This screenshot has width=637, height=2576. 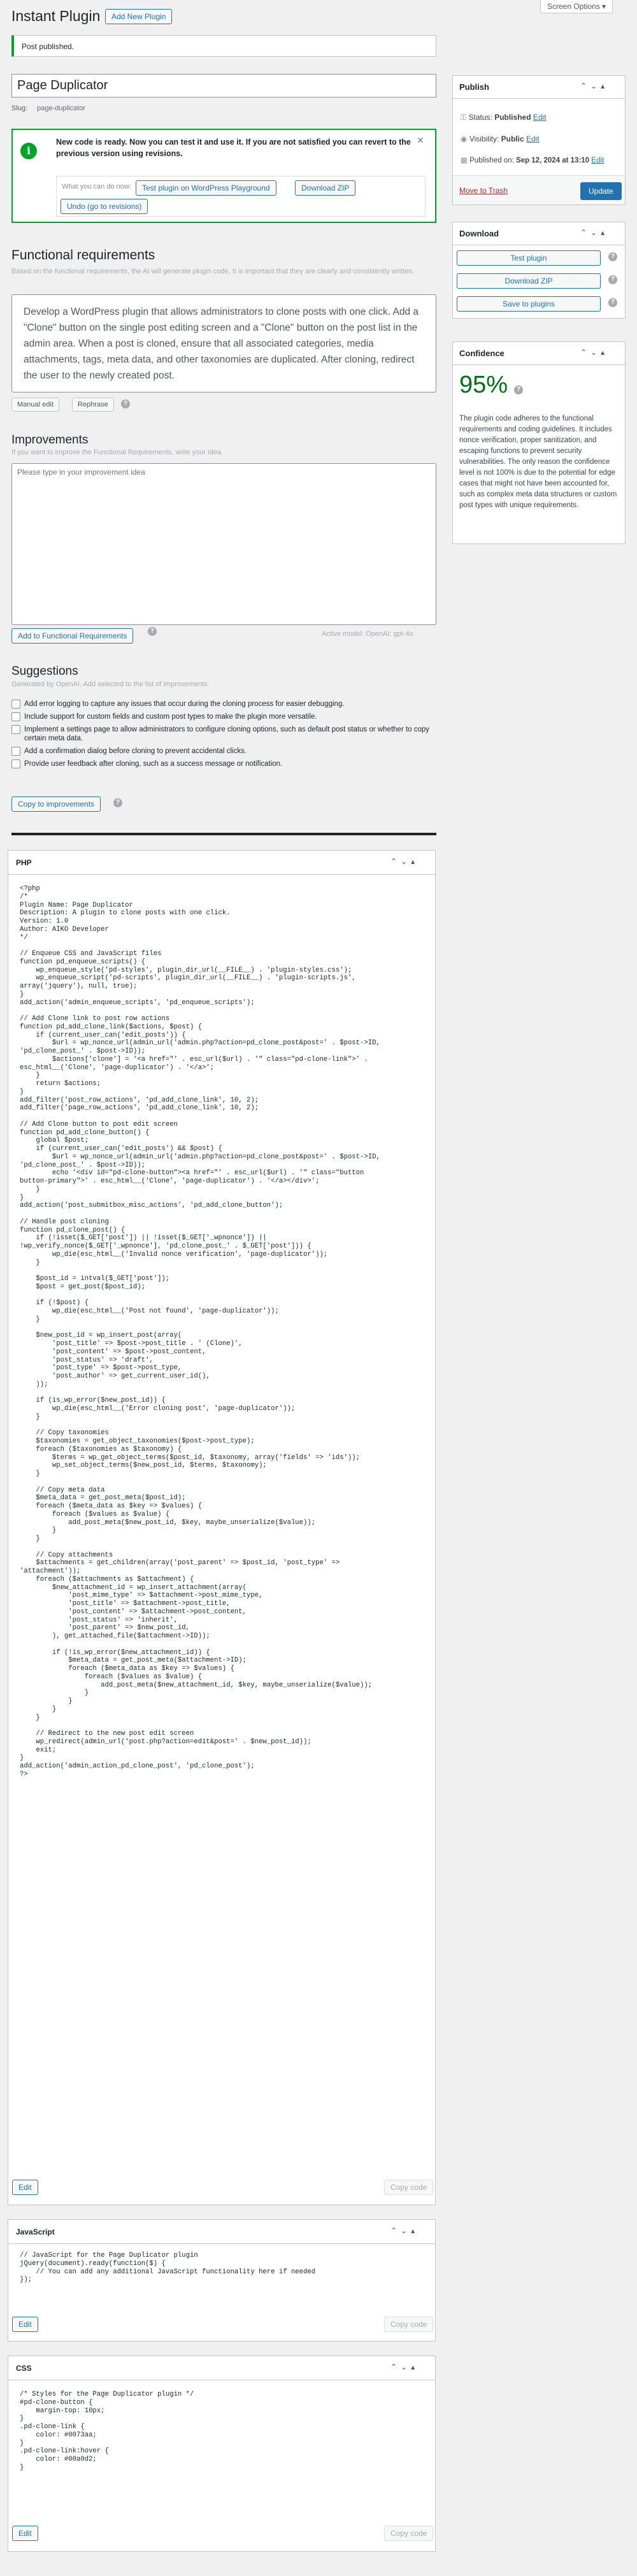 What do you see at coordinates (529, 281) in the screenshot?
I see `download-zip-sidebar-button: Download ZIP` at bounding box center [529, 281].